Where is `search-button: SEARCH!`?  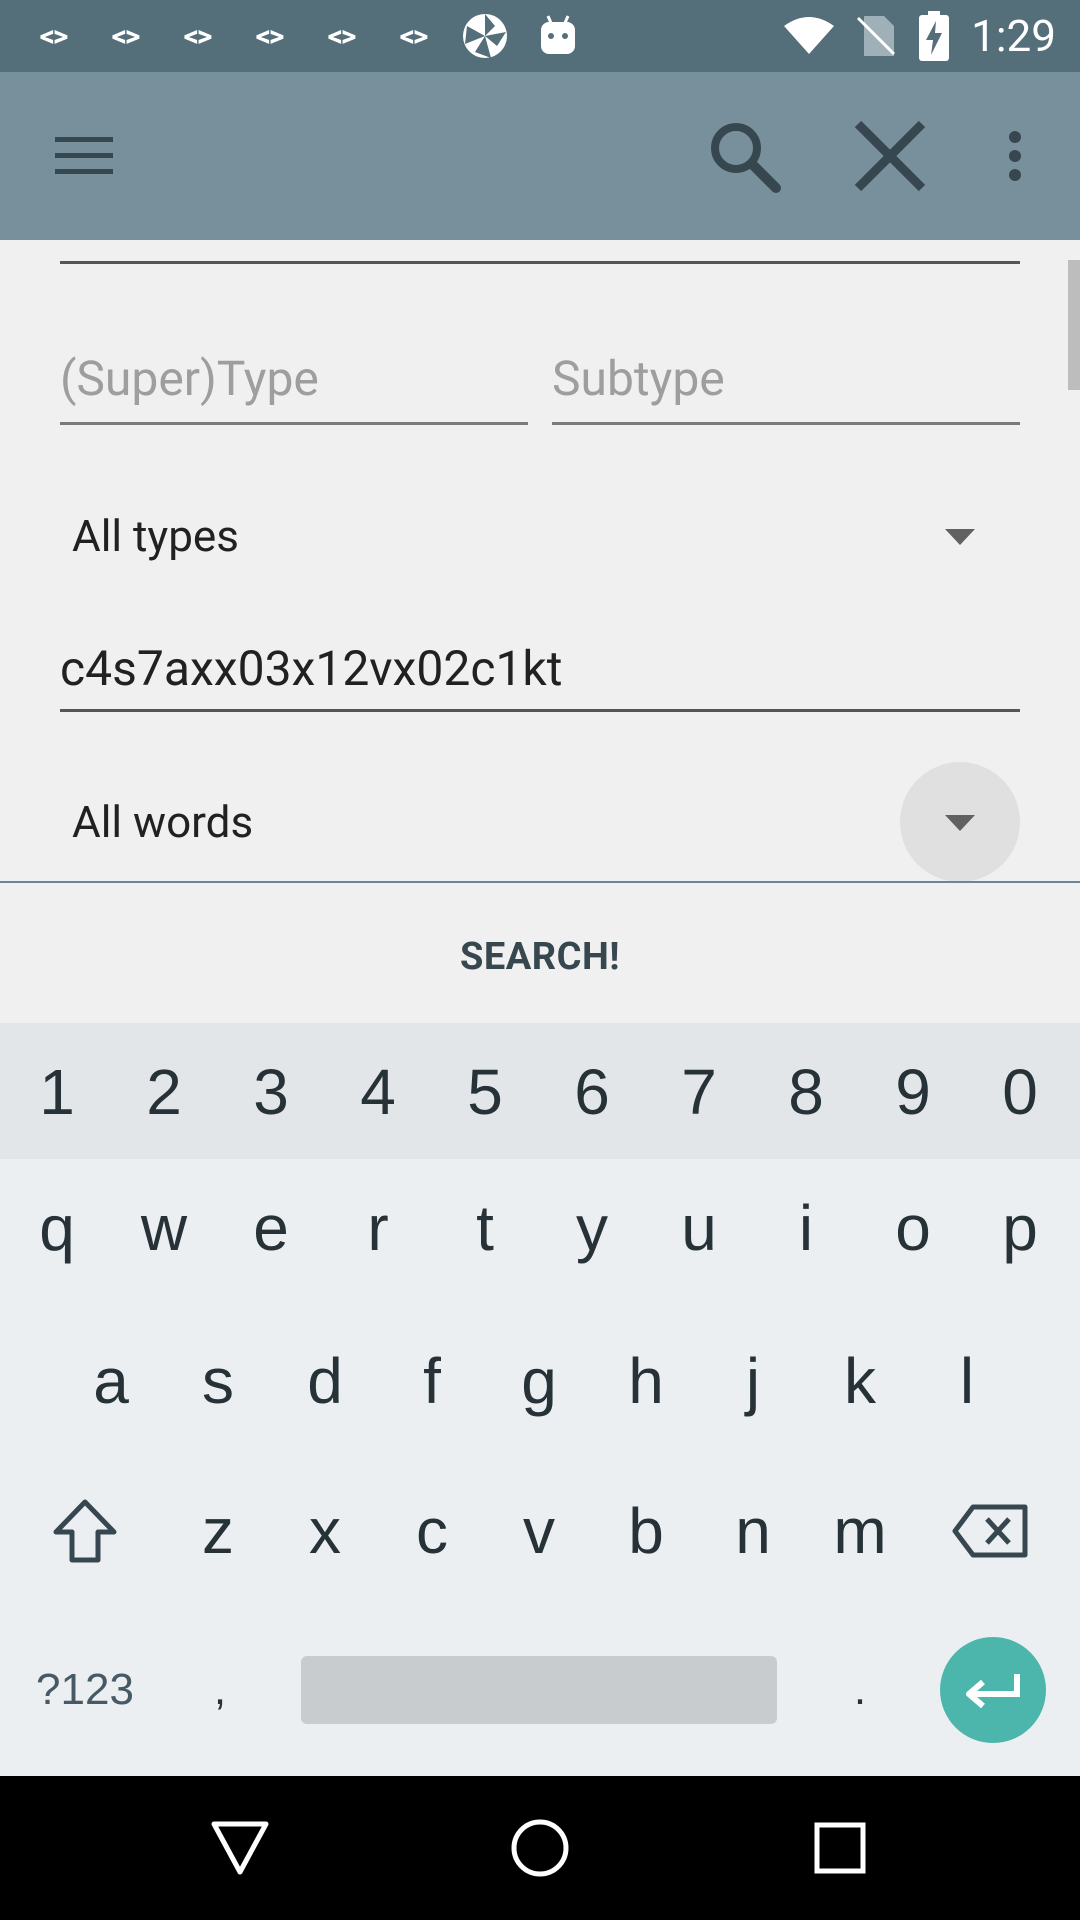 search-button: SEARCH! is located at coordinates (540, 953).